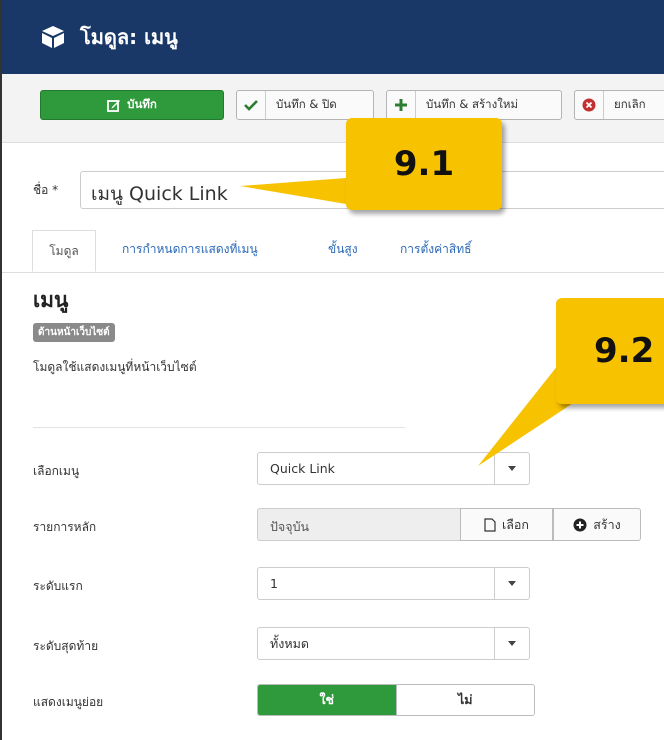 The height and width of the screenshot is (740, 664). What do you see at coordinates (610, 351) in the screenshot?
I see `callout-9-2: 9.2` at bounding box center [610, 351].